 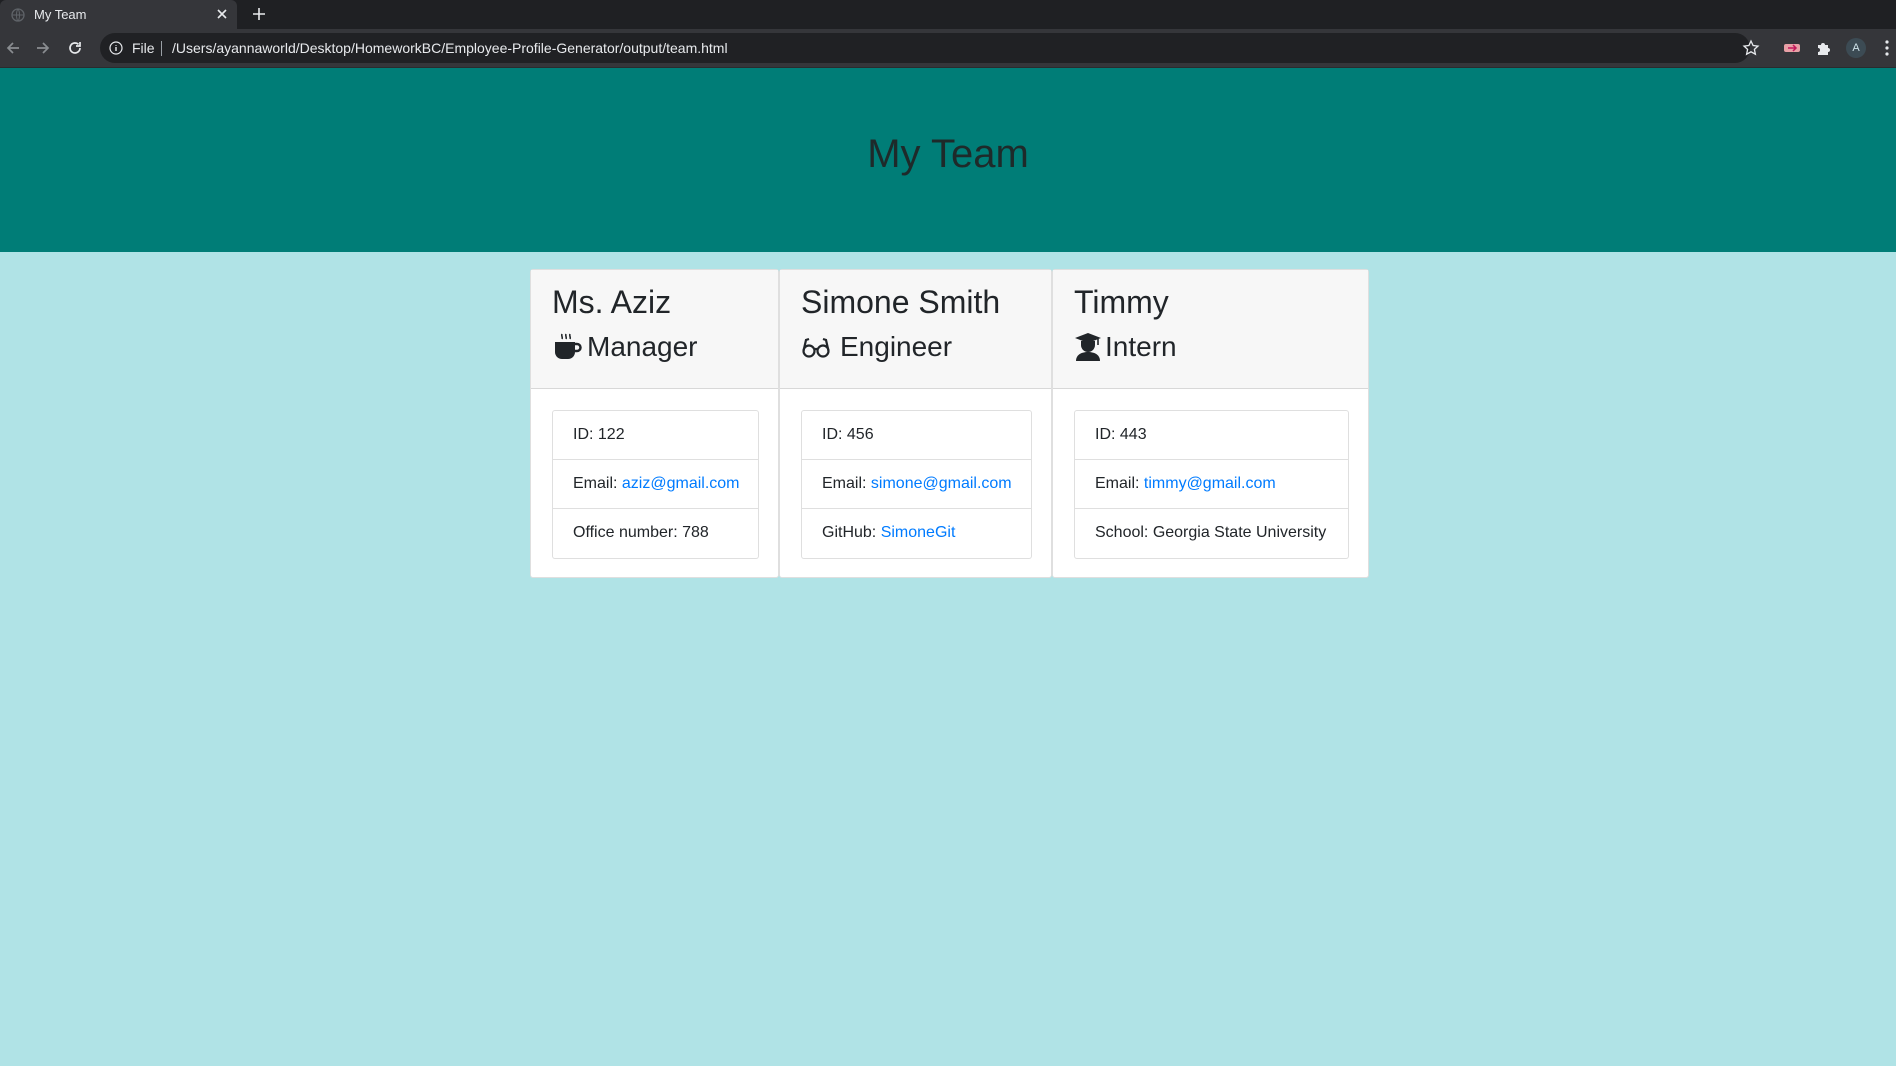 What do you see at coordinates (116, 48) in the screenshot?
I see `info-icon` at bounding box center [116, 48].